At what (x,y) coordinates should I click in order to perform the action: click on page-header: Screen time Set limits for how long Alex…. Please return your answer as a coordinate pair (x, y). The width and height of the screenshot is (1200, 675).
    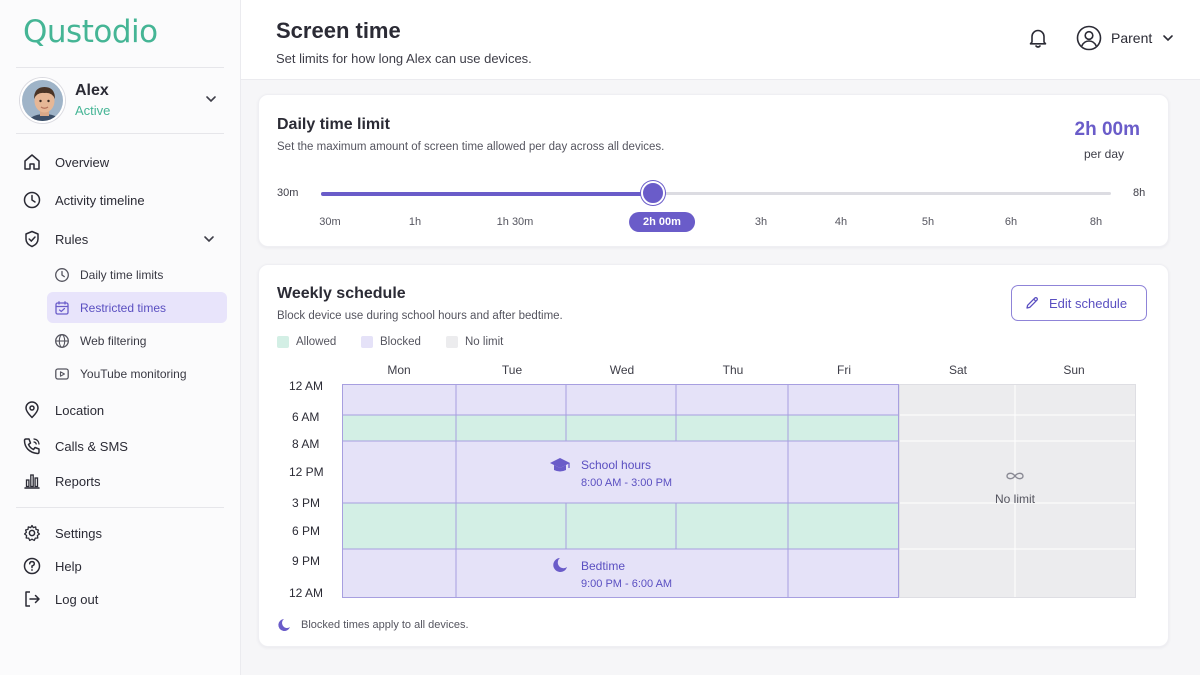
    Looking at the image, I should click on (720, 40).